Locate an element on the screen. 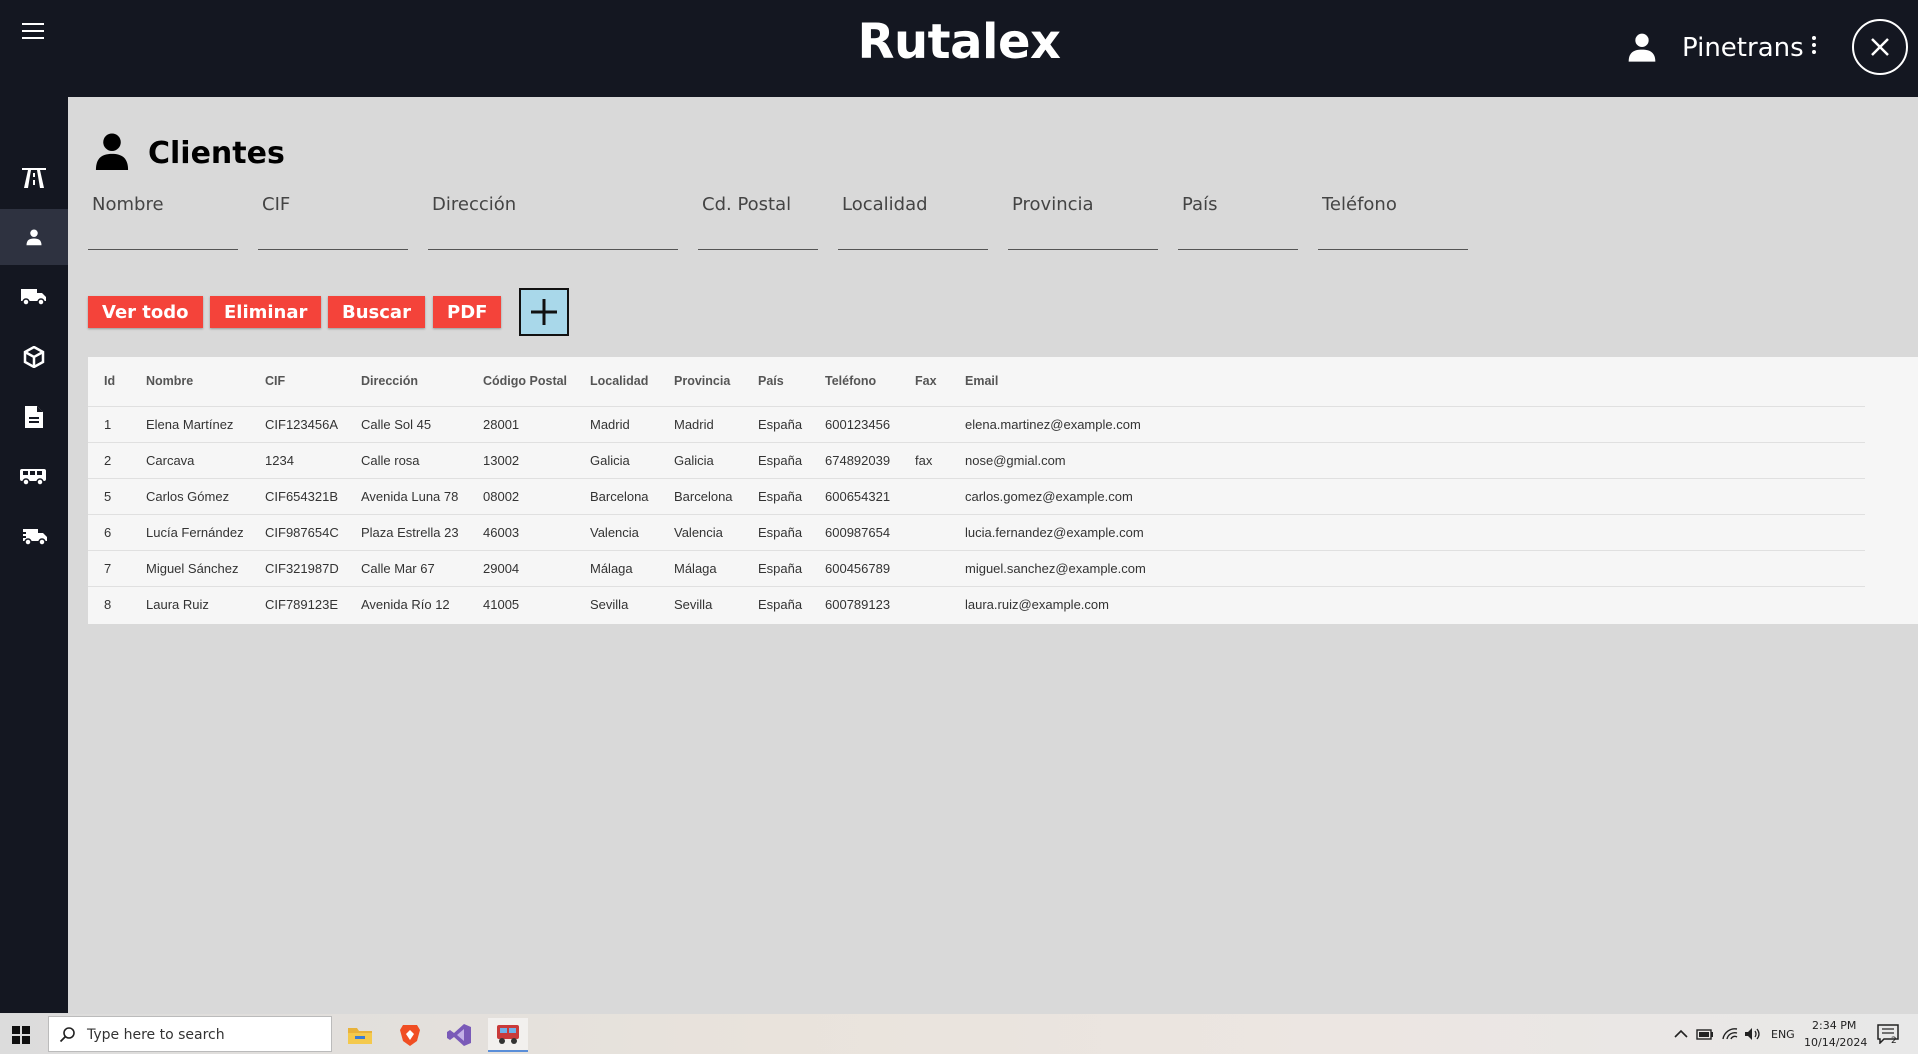 This screenshot has height=1054, width=1918. language-indicator: ENG is located at coordinates (1783, 1034).